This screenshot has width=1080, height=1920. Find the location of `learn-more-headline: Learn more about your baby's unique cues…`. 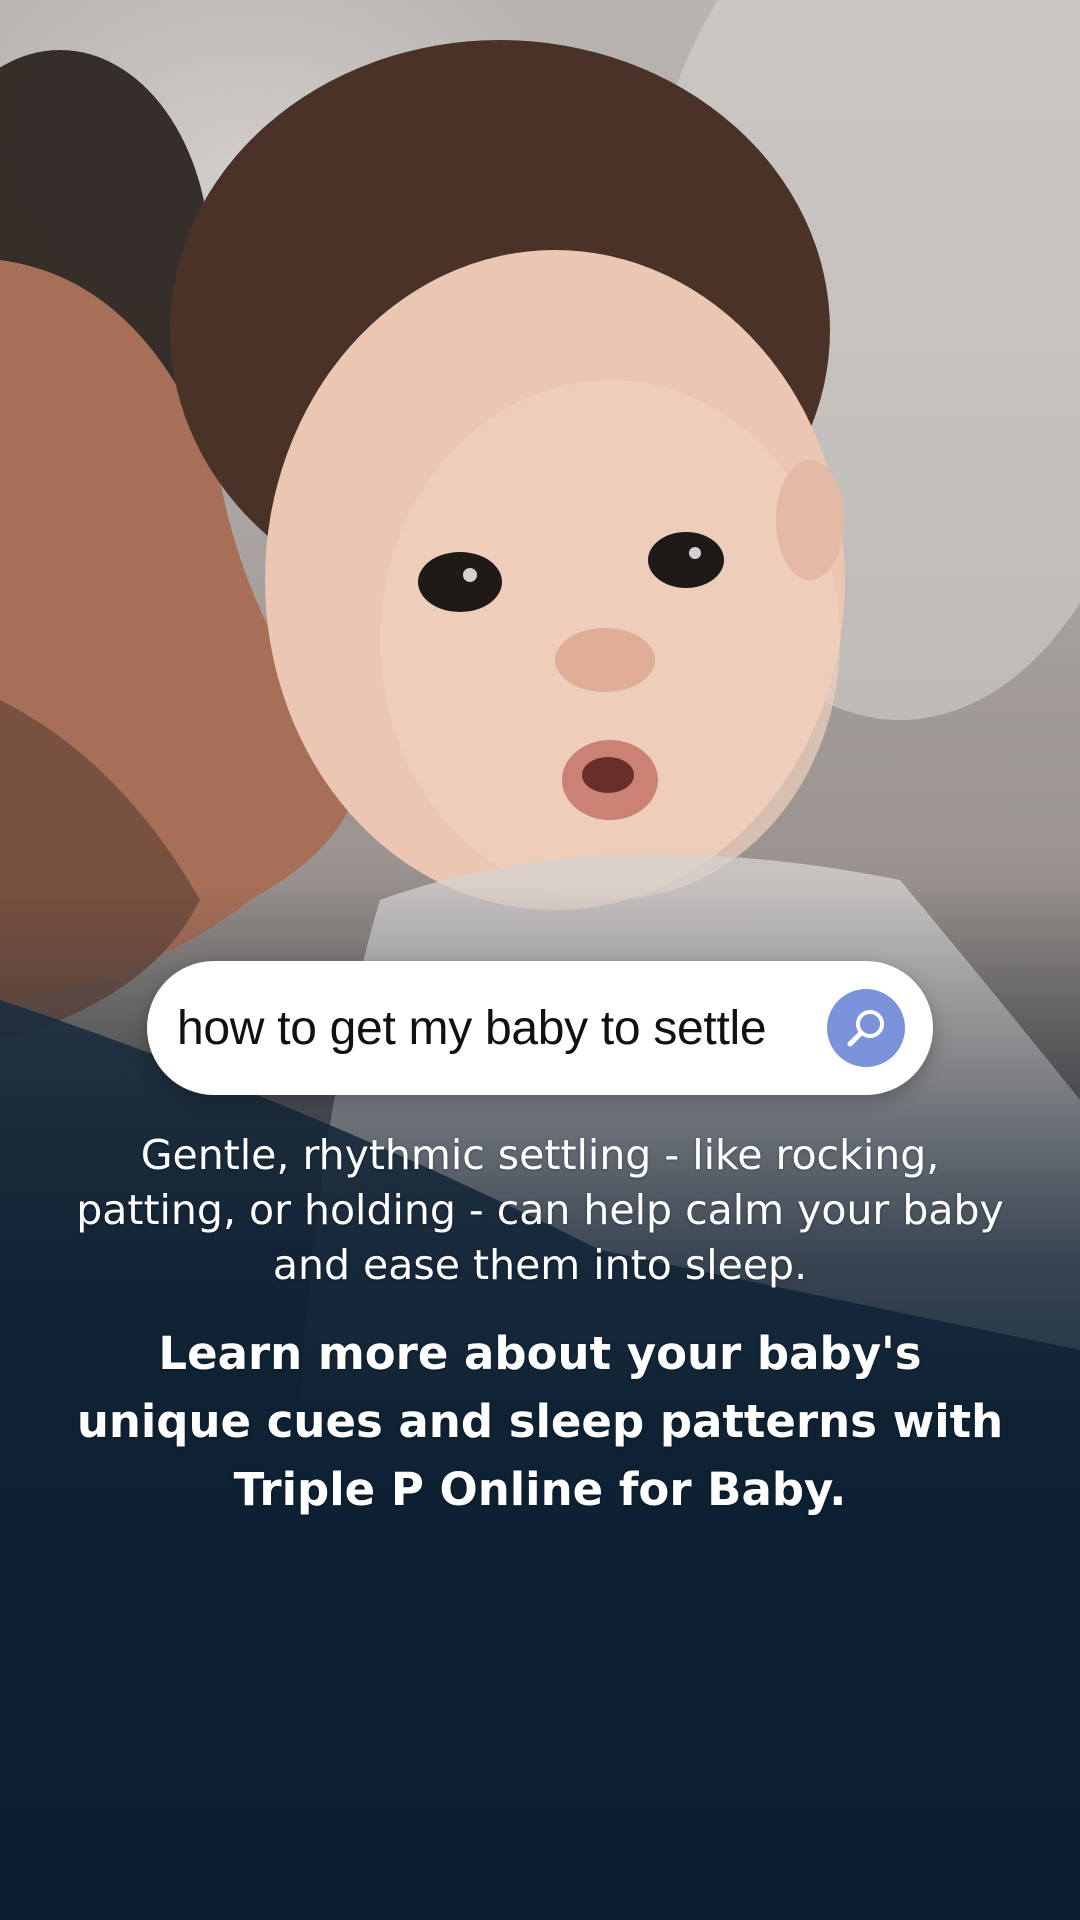

learn-more-headline: Learn more about your baby's unique cues… is located at coordinates (540, 1421).